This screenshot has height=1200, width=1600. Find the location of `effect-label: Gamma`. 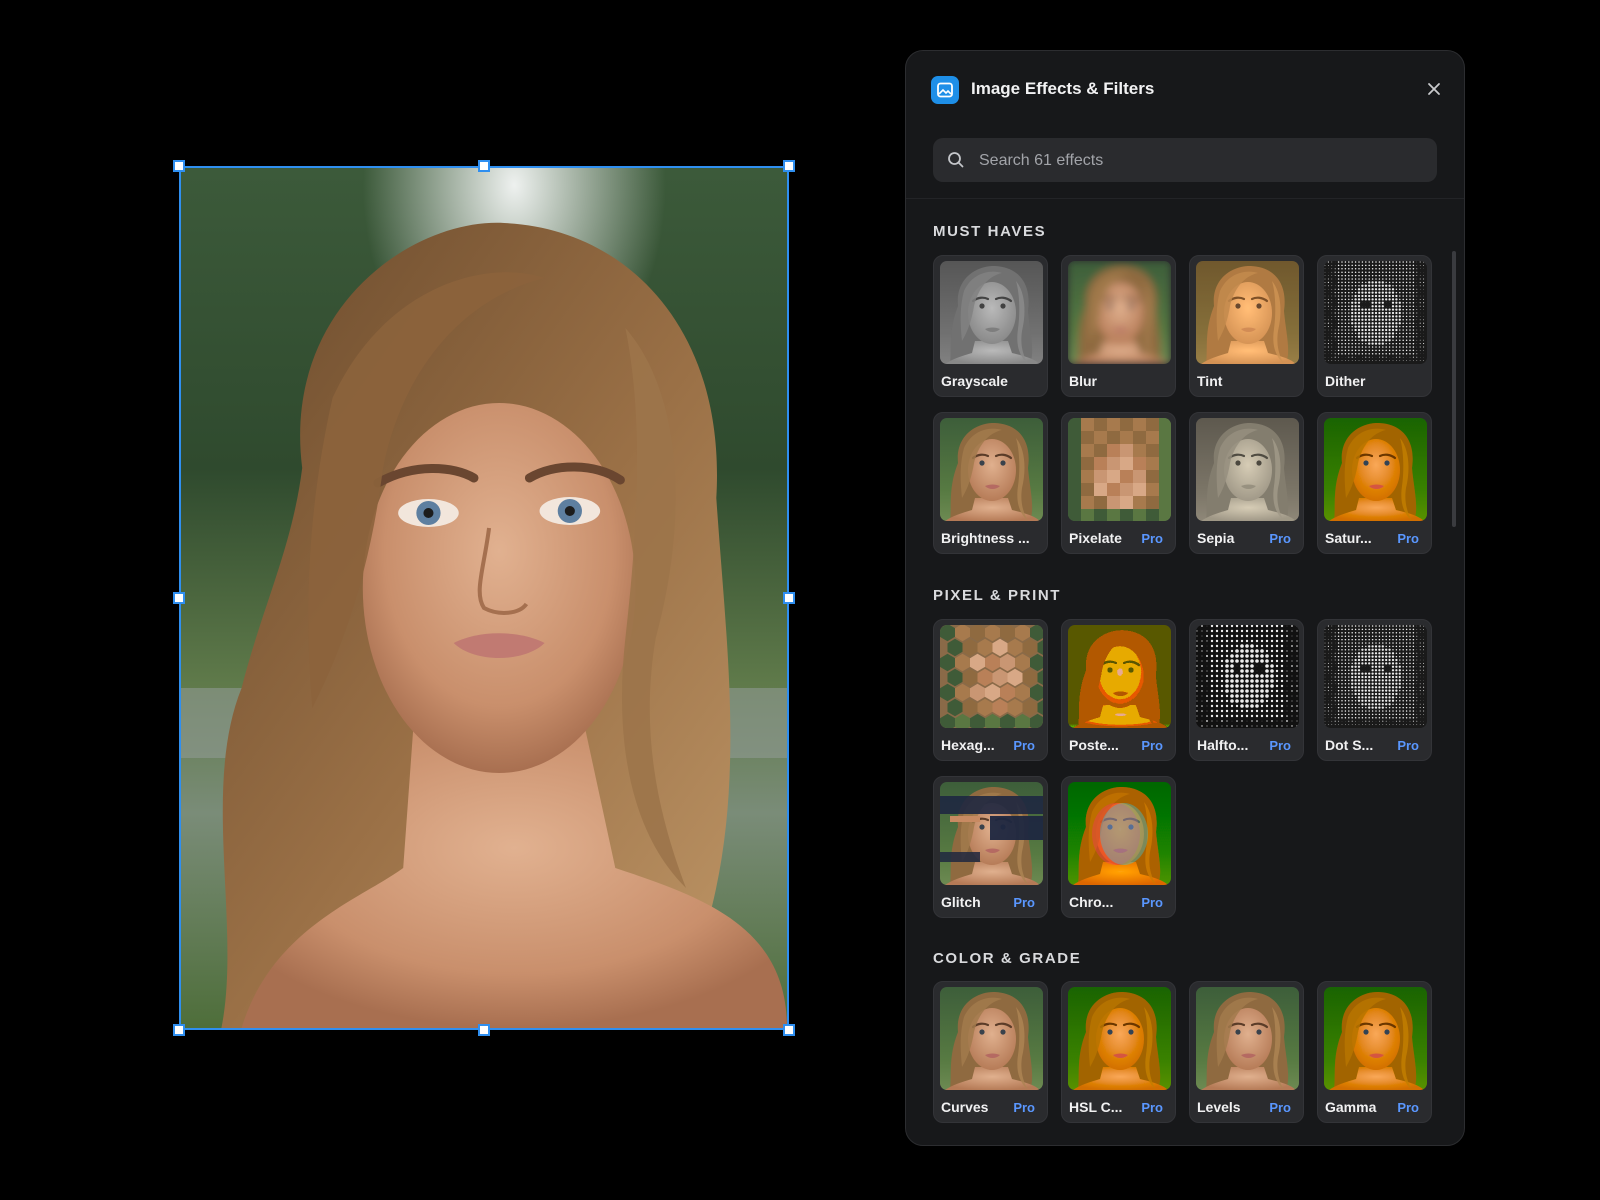

effect-label: Gamma is located at coordinates (1351, 1107).